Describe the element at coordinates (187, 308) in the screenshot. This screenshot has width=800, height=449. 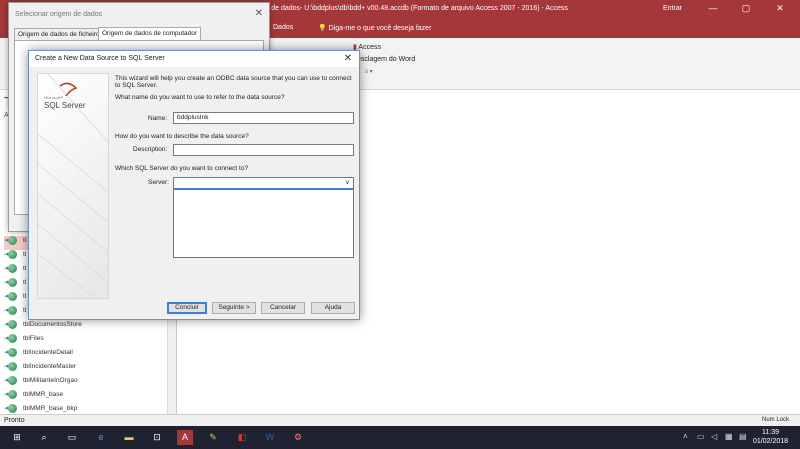
I see `finish-button: Concluir` at that location.